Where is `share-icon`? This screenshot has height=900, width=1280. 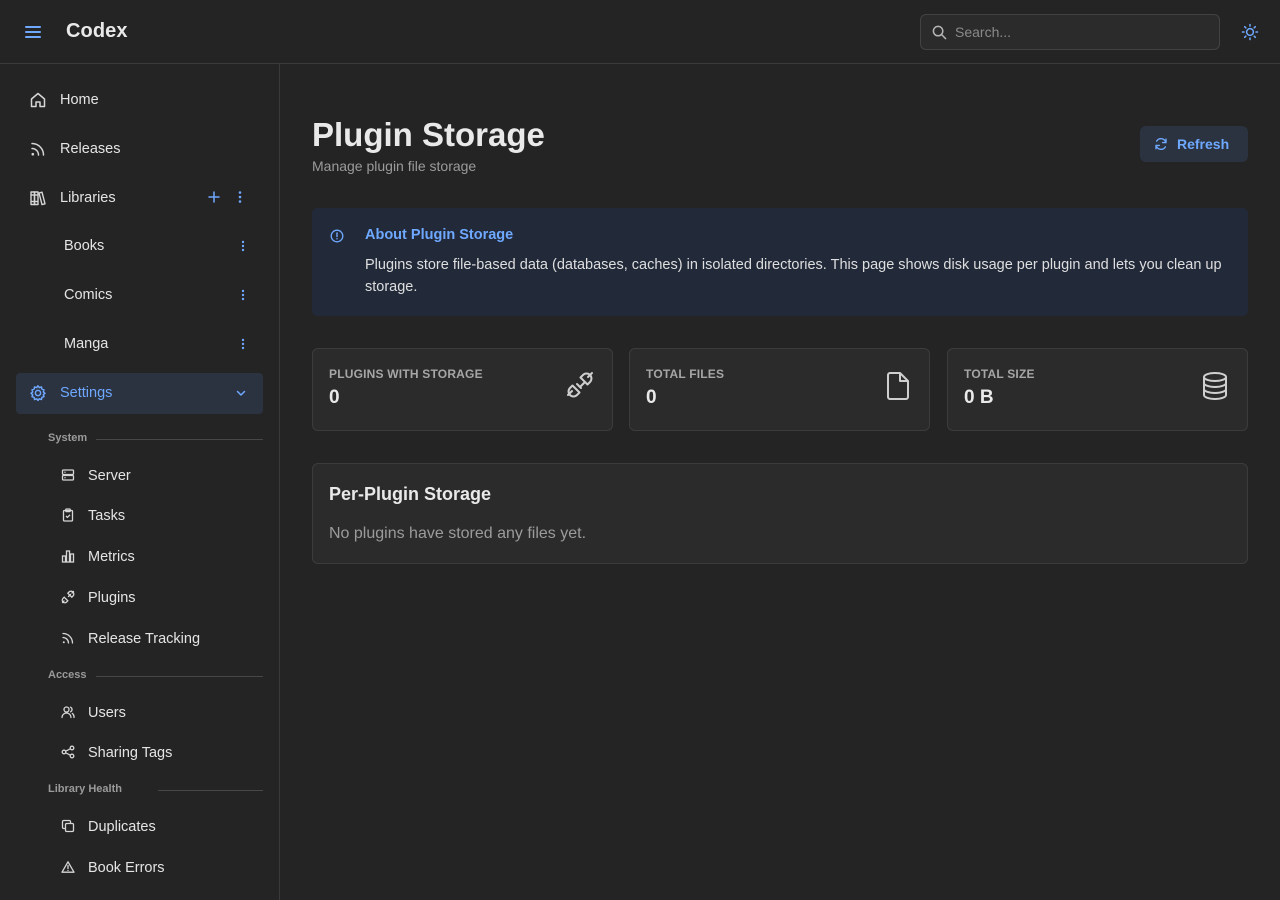
share-icon is located at coordinates (68, 752).